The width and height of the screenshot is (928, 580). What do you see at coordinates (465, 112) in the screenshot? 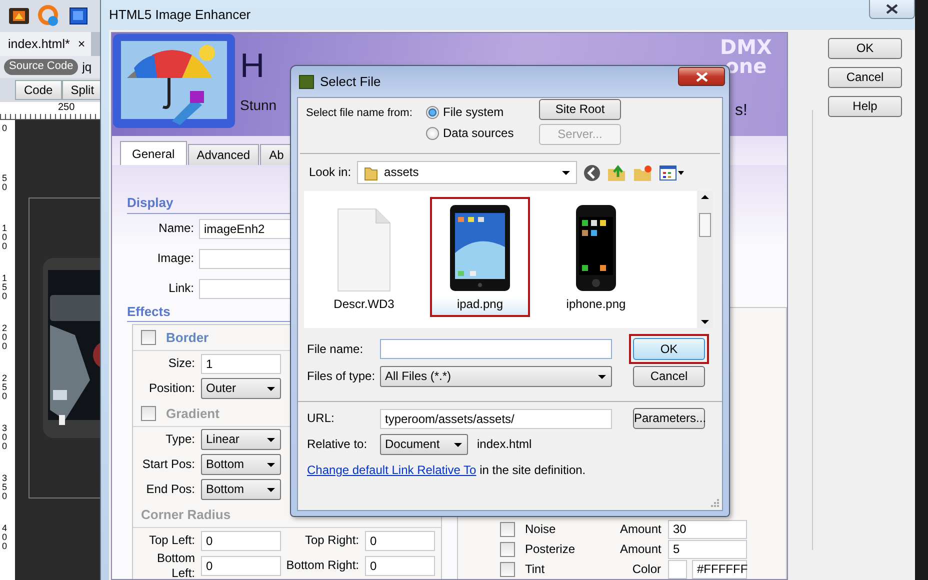
I see `radio-option: File system` at bounding box center [465, 112].